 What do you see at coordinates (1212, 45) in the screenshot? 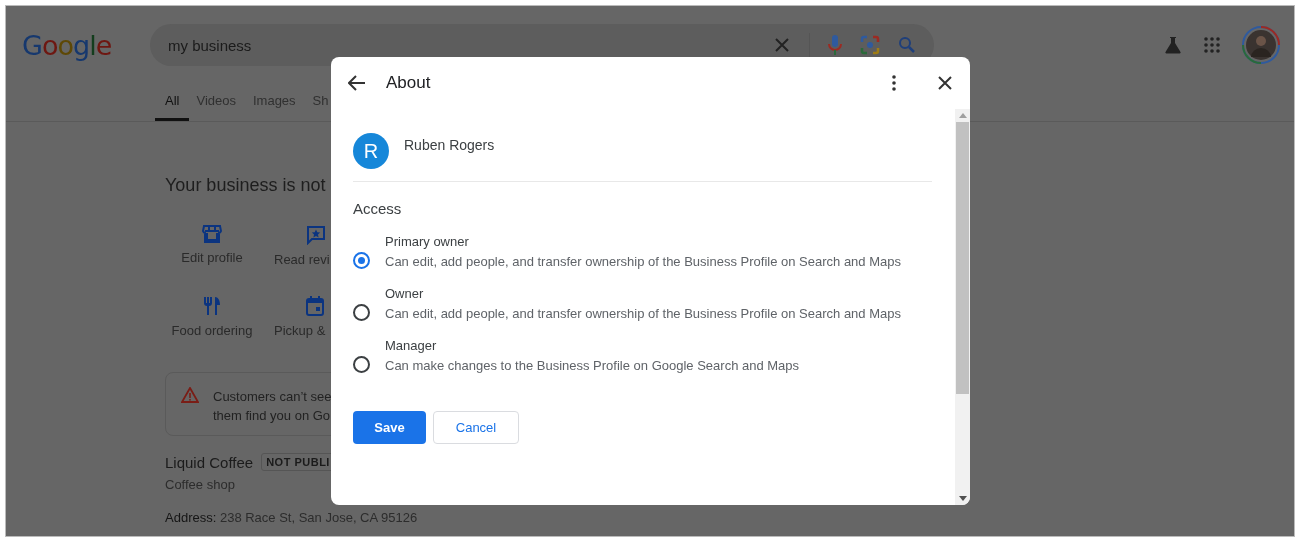
I see `apps-grid-icon` at bounding box center [1212, 45].